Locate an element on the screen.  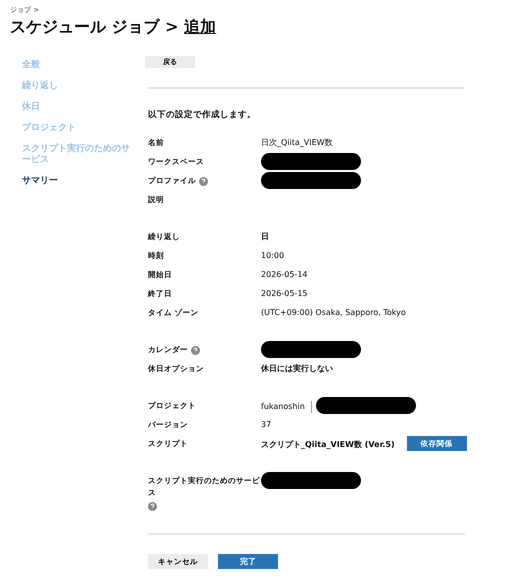
intro-text: 以下の設定で作成します。 is located at coordinates (202, 115).